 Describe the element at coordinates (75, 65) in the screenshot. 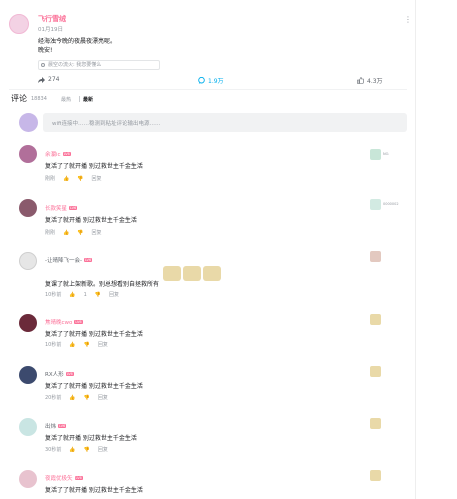

I see `referenced-text: 晨空の流火: 我您要懂么` at that location.